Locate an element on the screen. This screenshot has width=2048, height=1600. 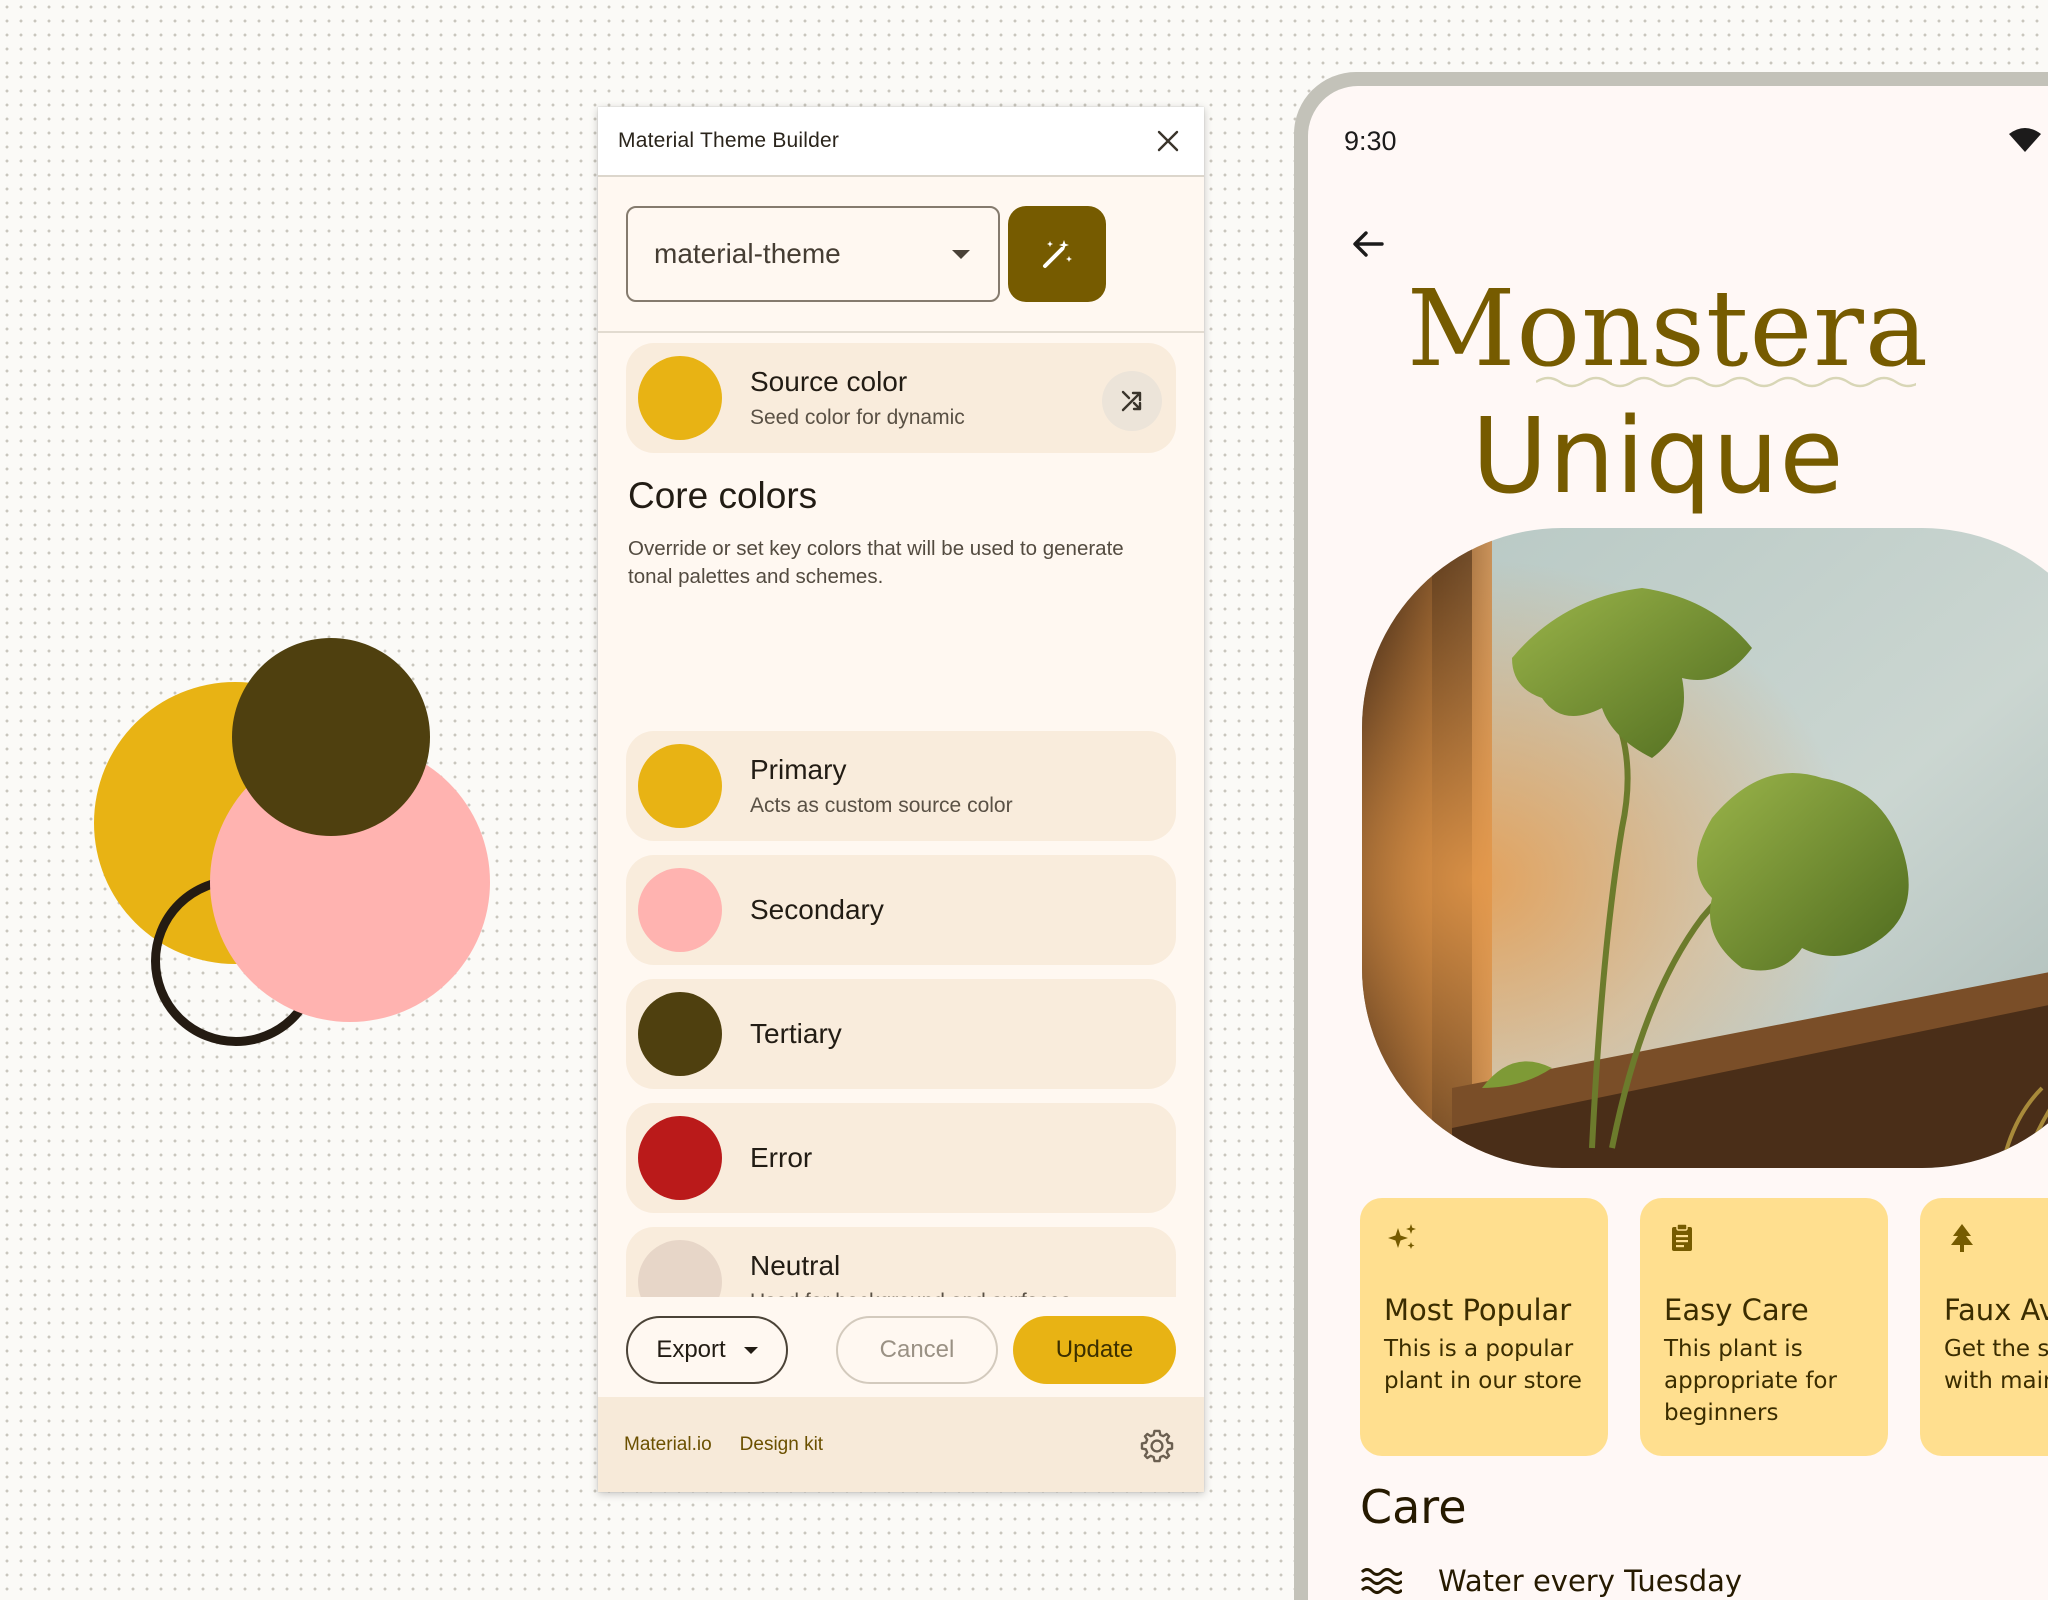
neutral-label: Neutral is located at coordinates (795, 1265).